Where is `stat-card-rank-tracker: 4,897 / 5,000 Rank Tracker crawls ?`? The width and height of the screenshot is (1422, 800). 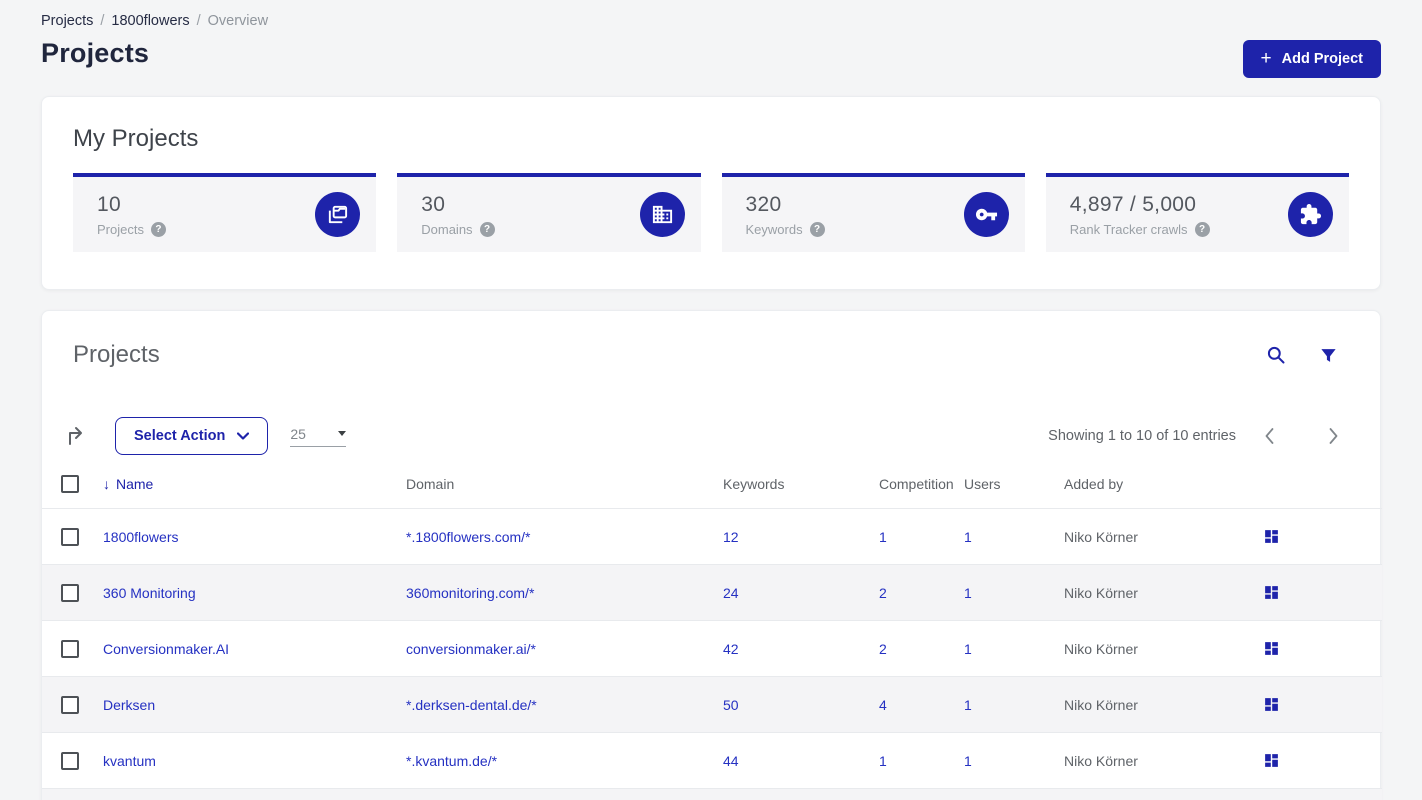
stat-card-rank-tracker: 4,897 / 5,000 Rank Tracker crawls ? is located at coordinates (1197, 212).